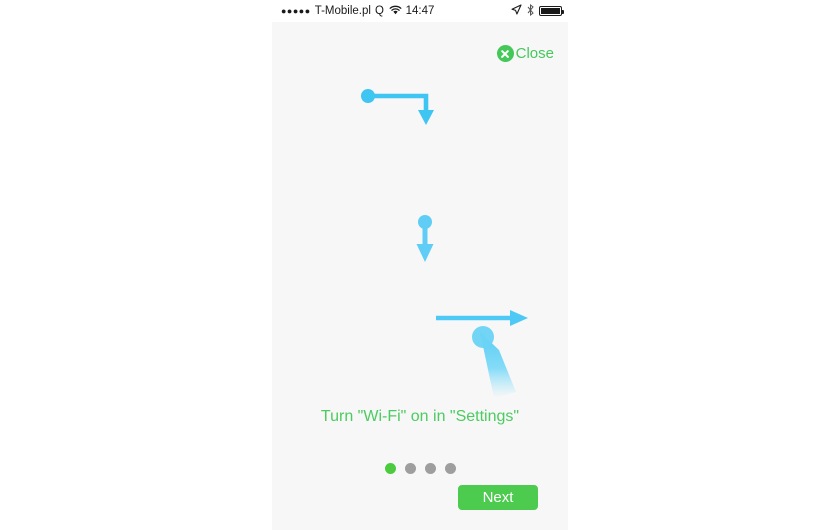  Describe the element at coordinates (444, 243) in the screenshot. I see `tutorial-annotations` at that location.